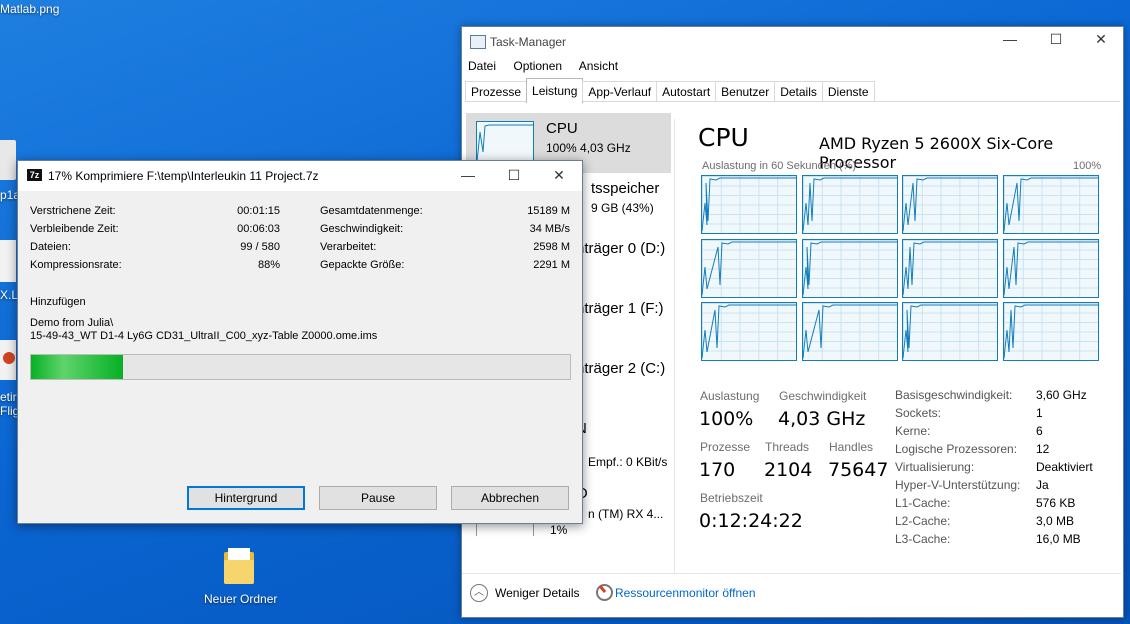 The height and width of the screenshot is (624, 1130). I want to click on dialog-maximize-button: ☐, so click(514, 175).